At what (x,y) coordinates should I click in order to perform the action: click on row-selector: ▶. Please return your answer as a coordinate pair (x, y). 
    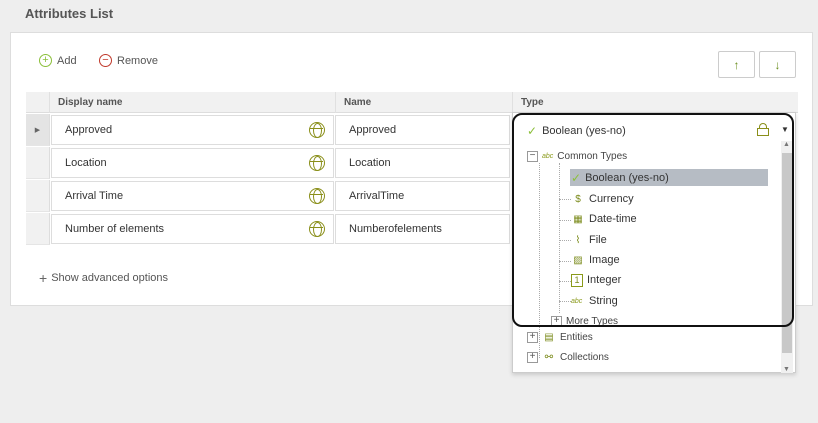
    Looking at the image, I should click on (38, 130).